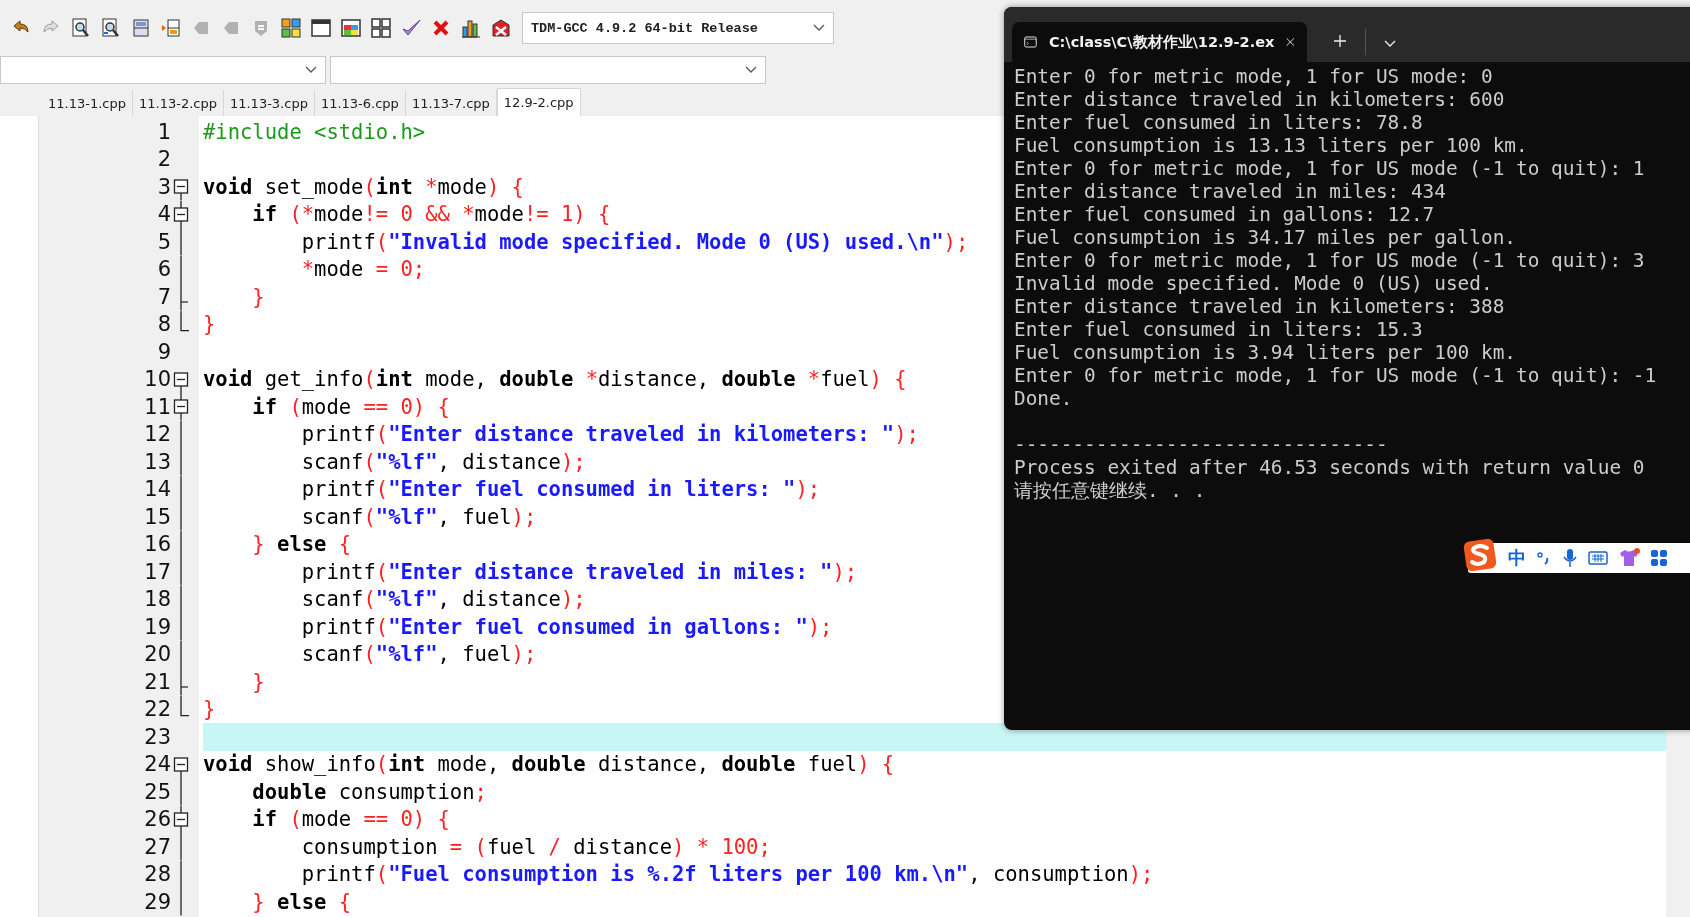 This screenshot has height=917, width=1690. What do you see at coordinates (418, 516) in the screenshot?
I see `code-line: scanf("%lf", fuel);` at bounding box center [418, 516].